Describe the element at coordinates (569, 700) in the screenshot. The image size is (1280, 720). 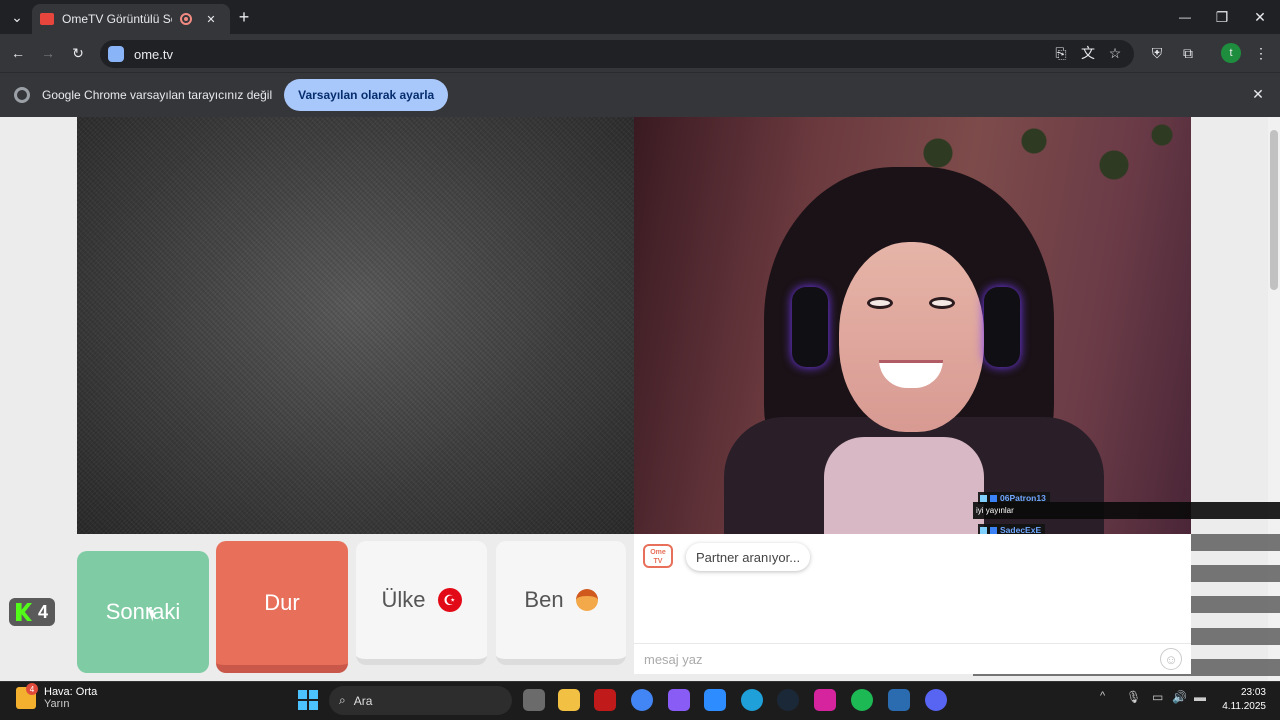
I see `file-explorer-icon` at that location.